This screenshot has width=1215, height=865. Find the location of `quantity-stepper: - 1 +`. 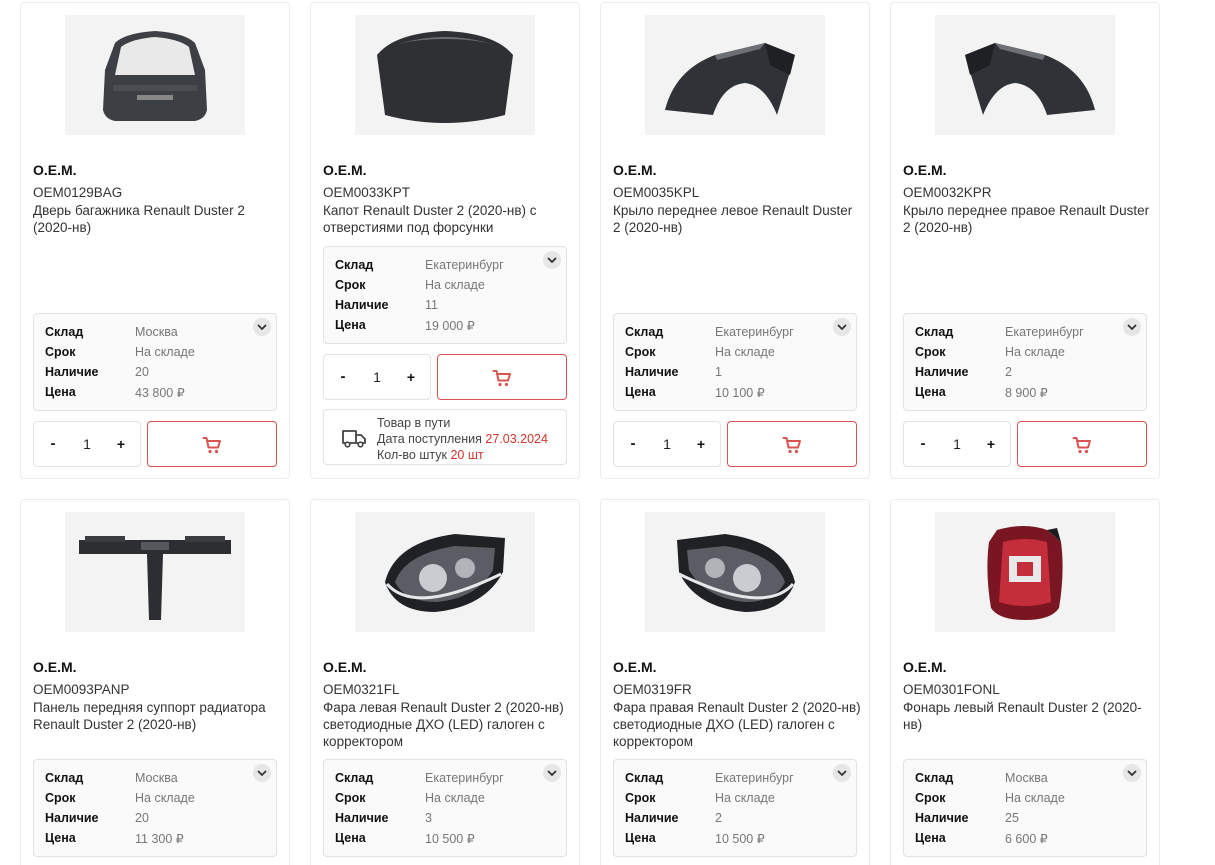

quantity-stepper: - 1 + is located at coordinates (957, 444).